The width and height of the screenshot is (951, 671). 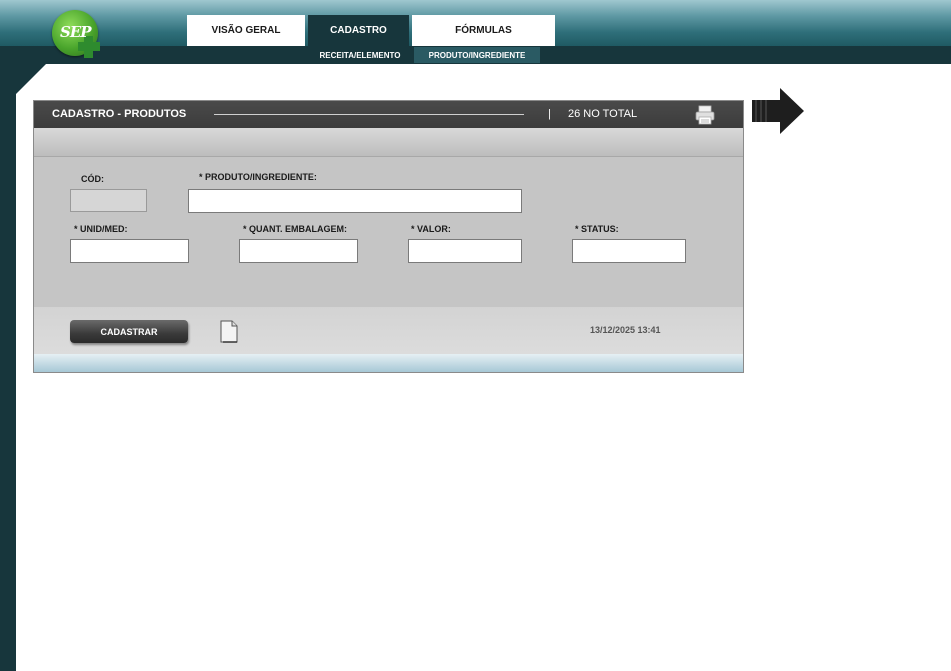 What do you see at coordinates (388, 142) in the screenshot?
I see `panel-subheader` at bounding box center [388, 142].